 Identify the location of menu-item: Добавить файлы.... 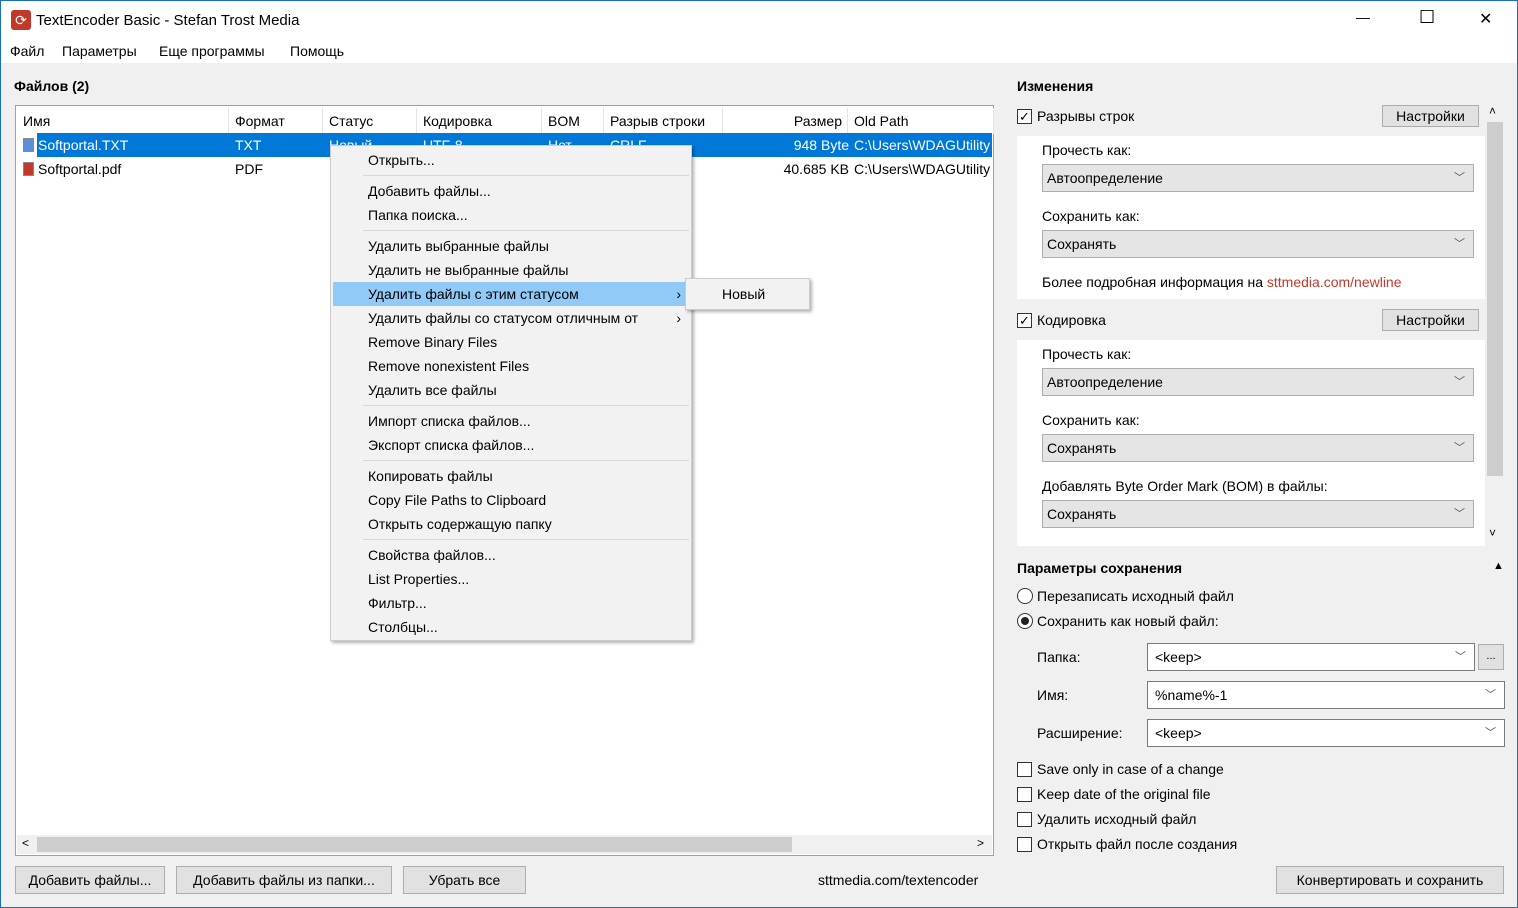
(511, 191).